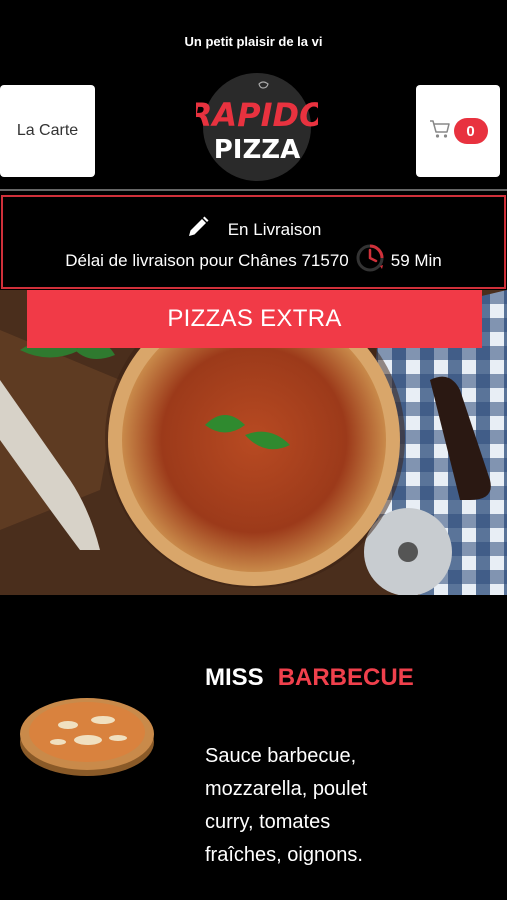 The image size is (507, 900). I want to click on clock-icon, so click(370, 260).